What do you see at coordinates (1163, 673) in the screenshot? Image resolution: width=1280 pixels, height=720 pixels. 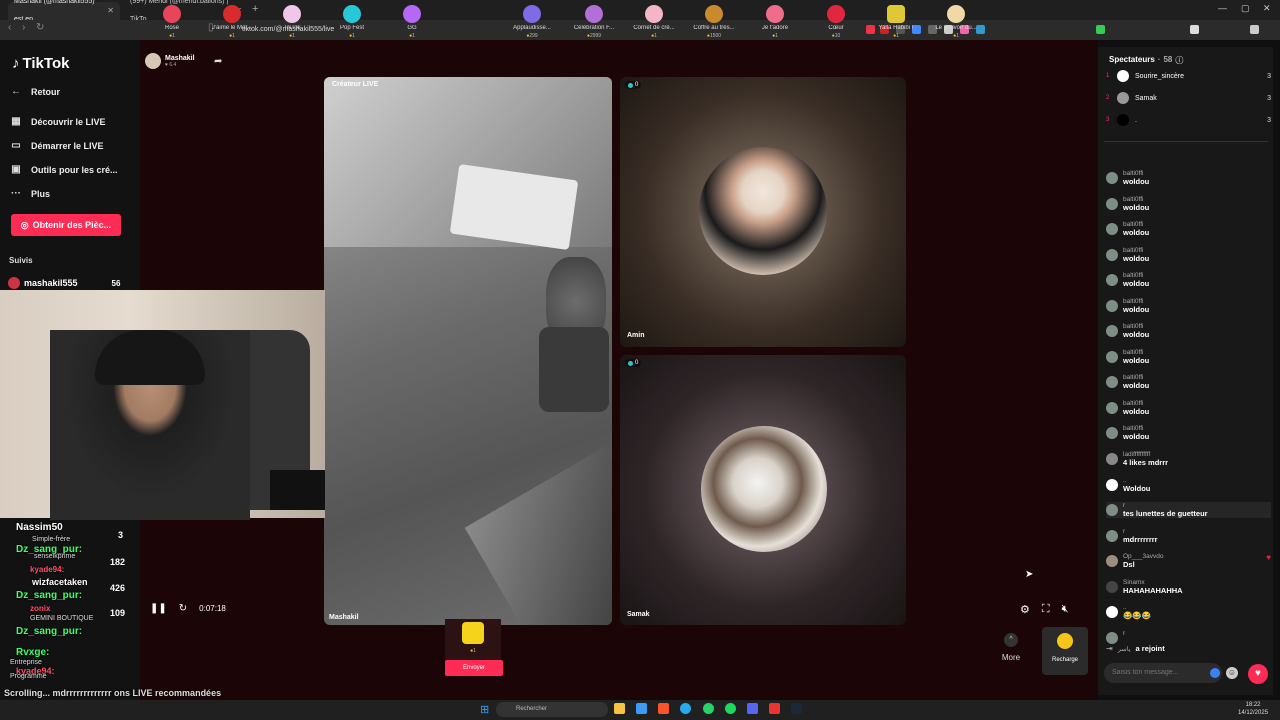 I see `chat-input` at bounding box center [1163, 673].